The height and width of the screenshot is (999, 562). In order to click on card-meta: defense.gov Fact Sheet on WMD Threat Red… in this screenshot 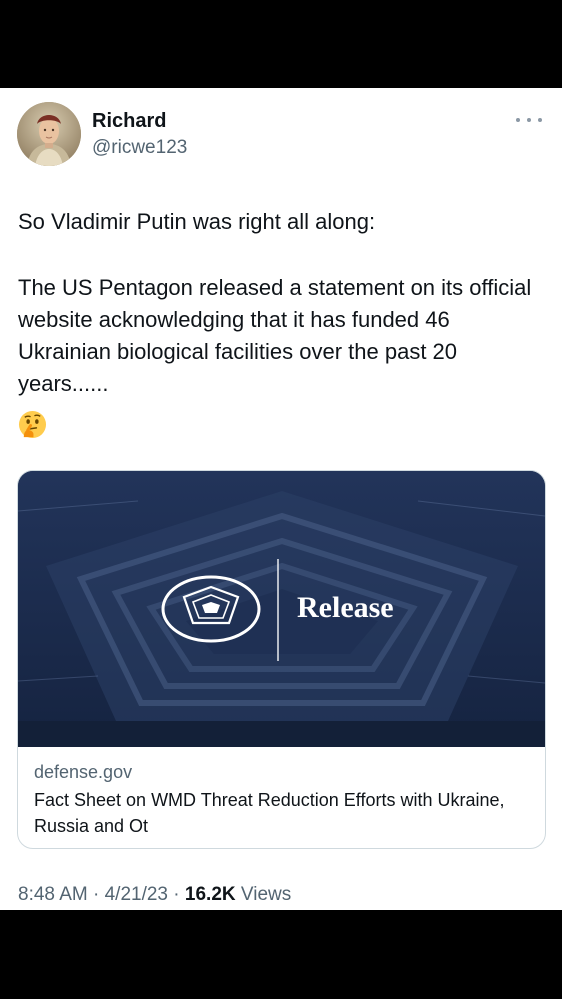, I will do `click(284, 799)`.